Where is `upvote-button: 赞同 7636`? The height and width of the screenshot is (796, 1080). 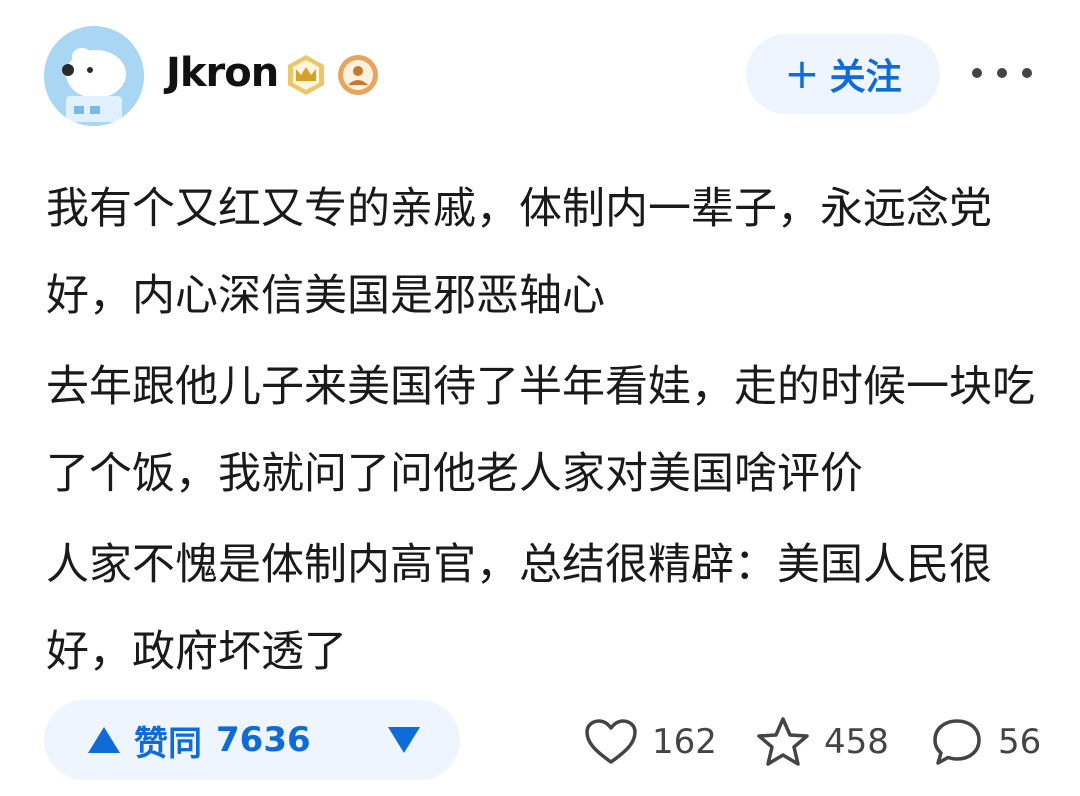
upvote-button: 赞同 7636 is located at coordinates (199, 740).